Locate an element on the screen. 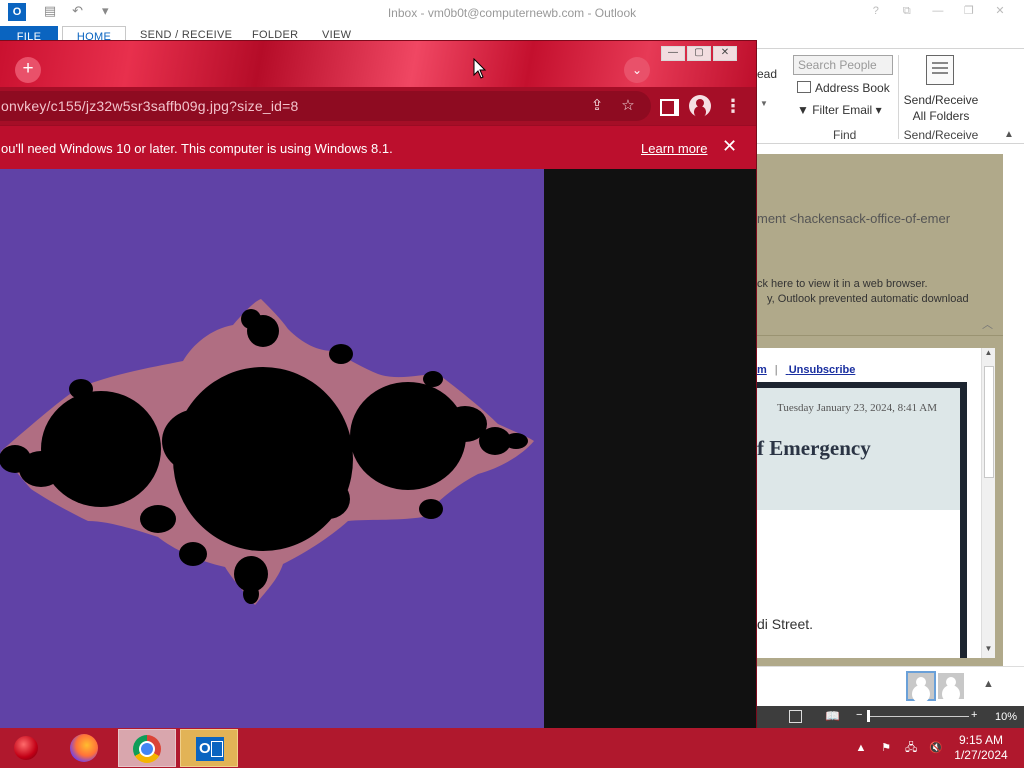  unsubscribe-link: Unsubscribe is located at coordinates (822, 370).